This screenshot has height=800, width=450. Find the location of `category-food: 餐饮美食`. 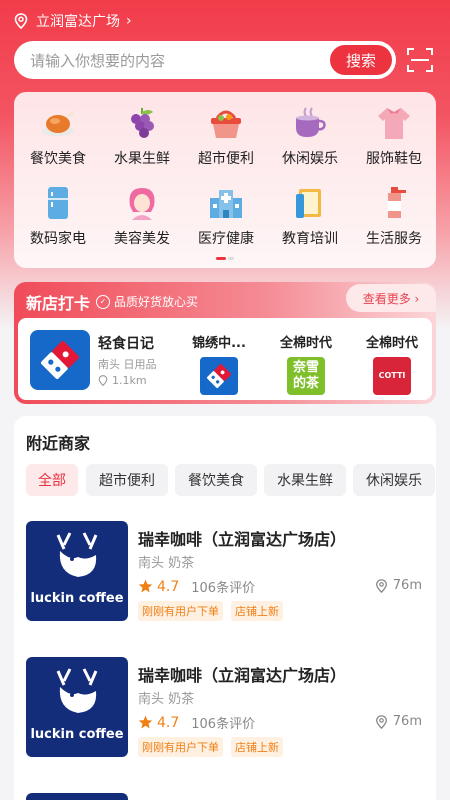

category-food: 餐饮美食 is located at coordinates (58, 136).